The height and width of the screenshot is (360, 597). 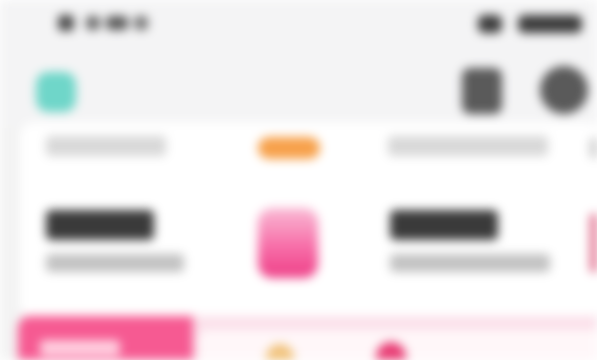 I want to click on banner-tab, so click(x=105, y=338).